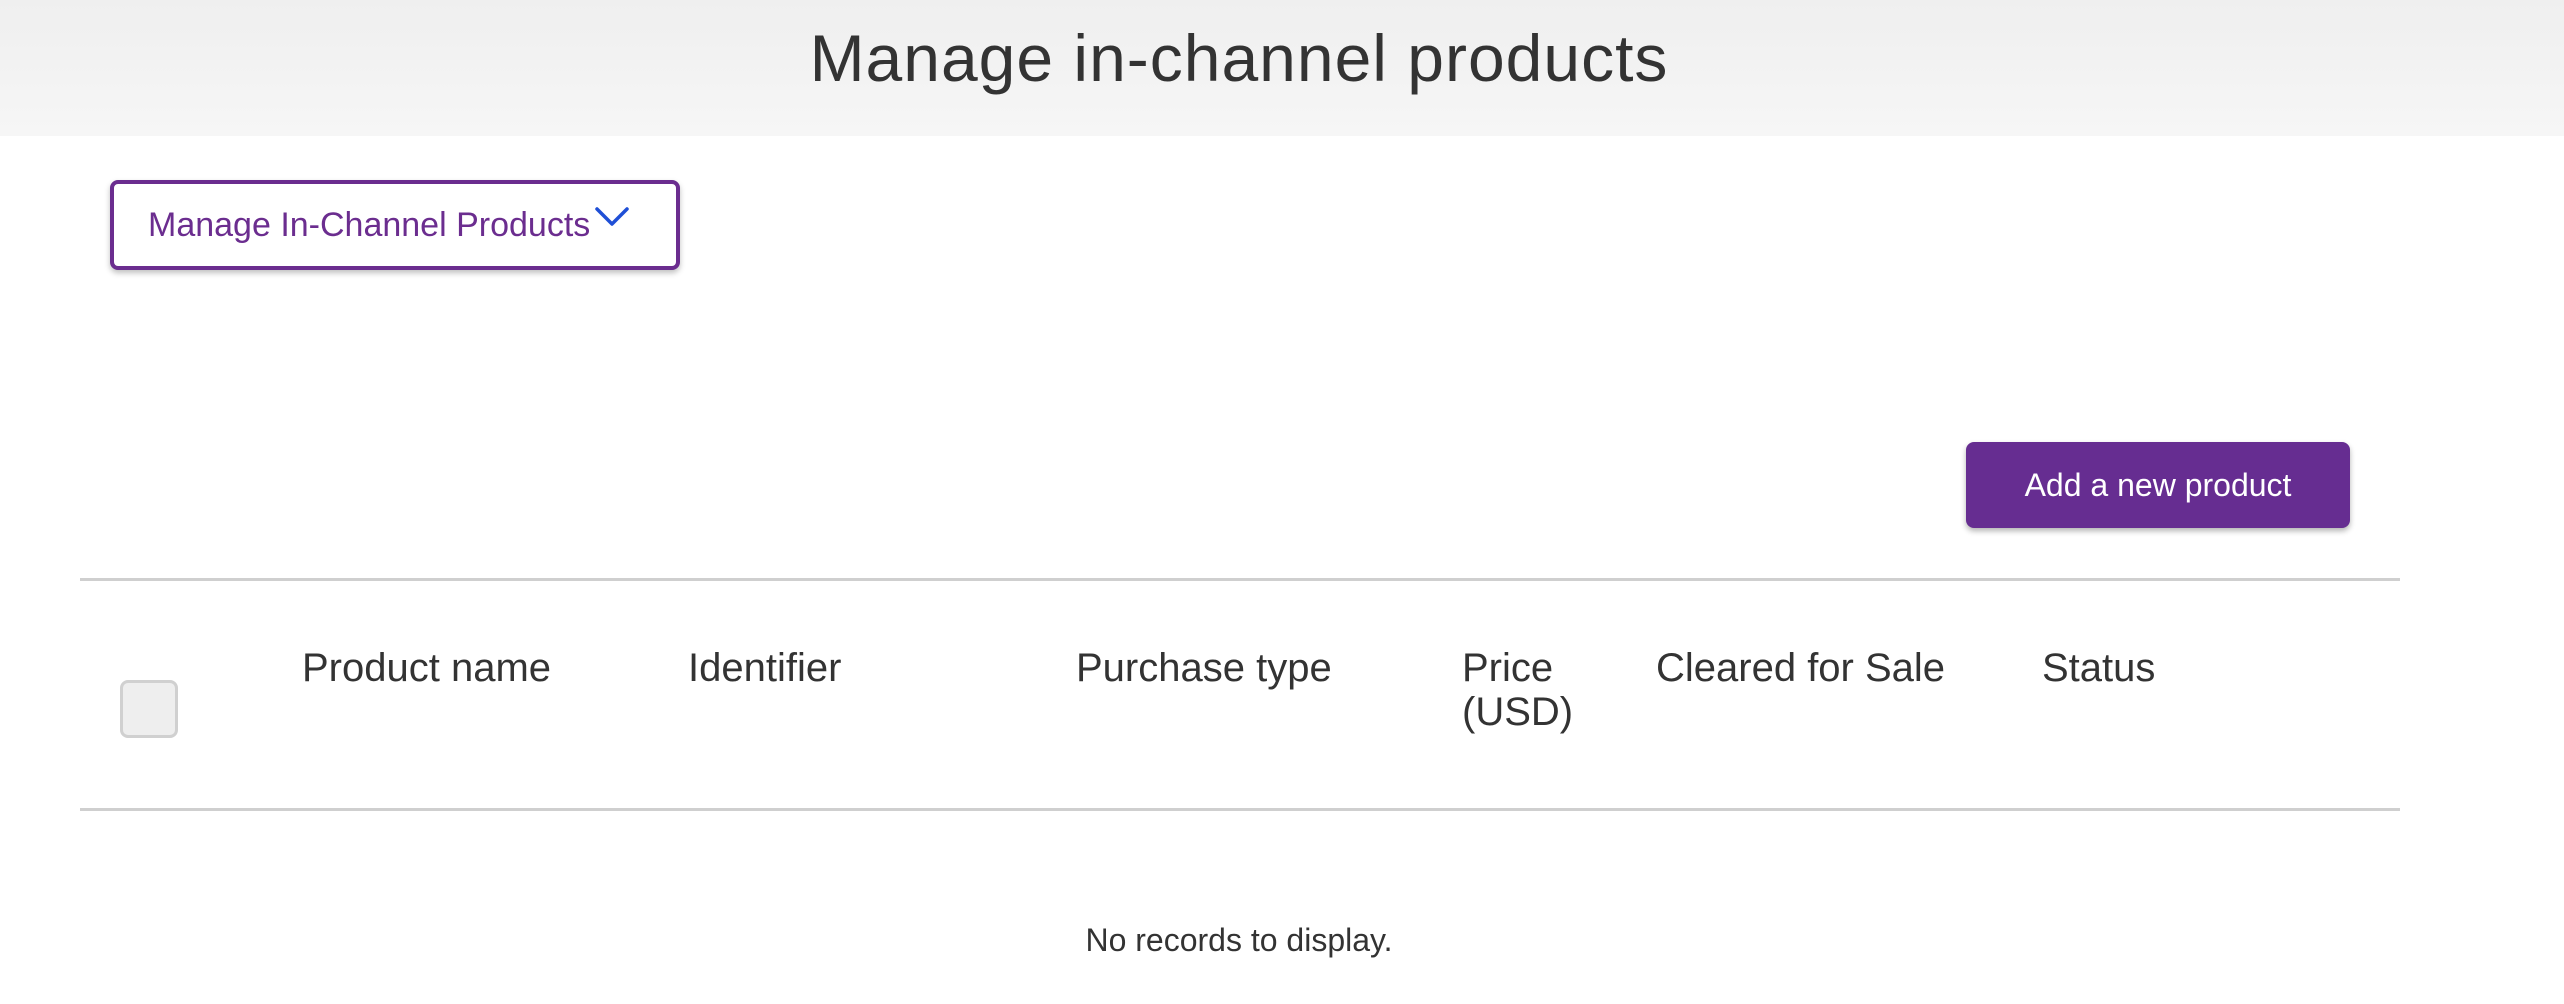 Image resolution: width=2564 pixels, height=1004 pixels. Describe the element at coordinates (1240, 809) in the screenshot. I see `table-header-bottom-divider` at that location.